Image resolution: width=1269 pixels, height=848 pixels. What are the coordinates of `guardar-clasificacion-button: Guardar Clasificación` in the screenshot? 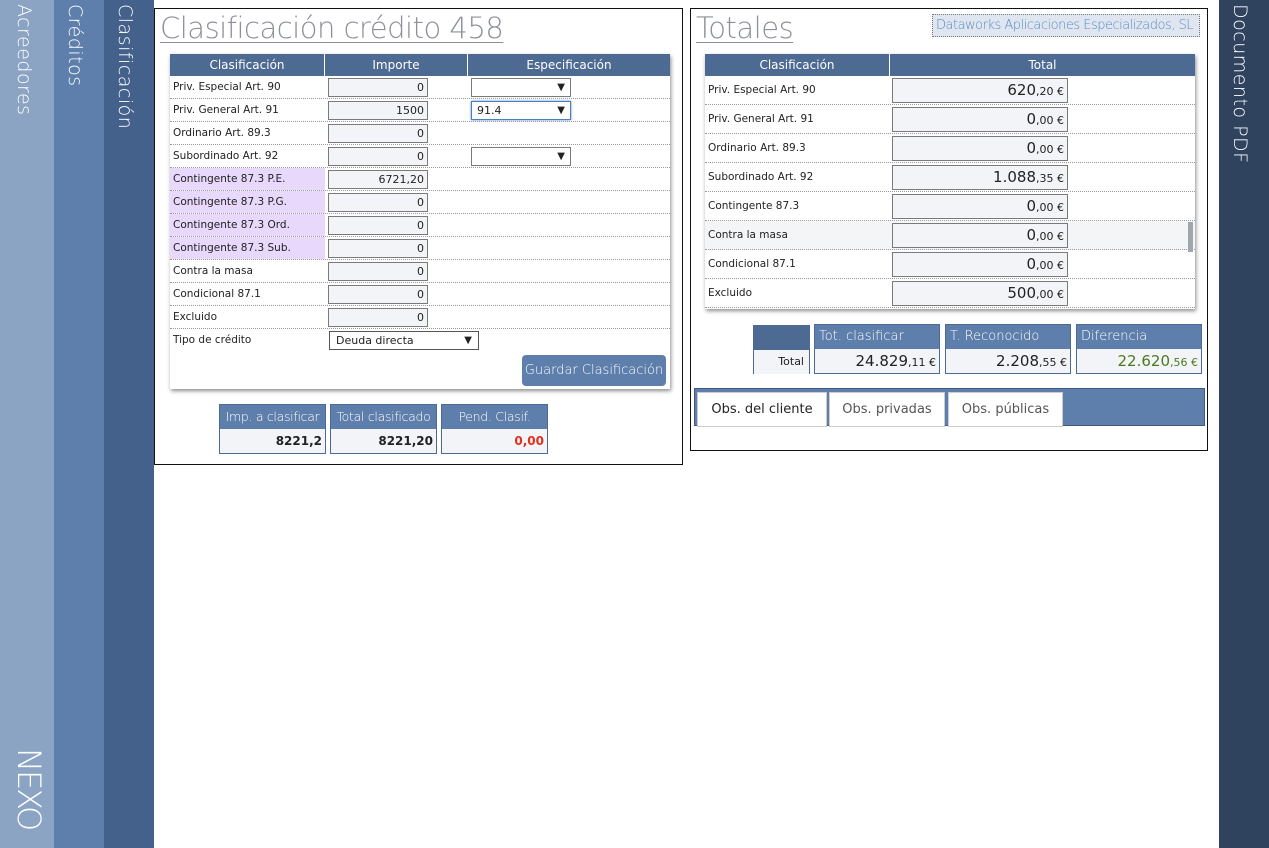 It's located at (594, 370).